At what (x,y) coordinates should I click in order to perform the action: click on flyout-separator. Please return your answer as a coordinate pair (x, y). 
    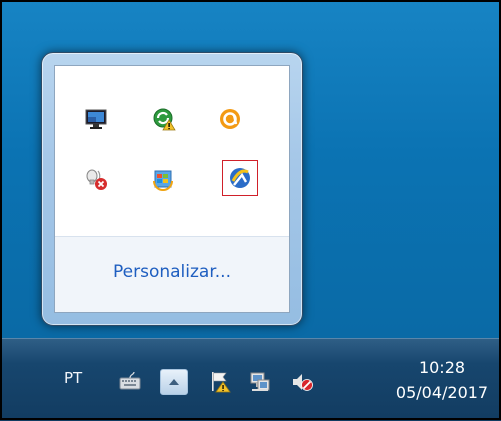
    Looking at the image, I should click on (172, 236).